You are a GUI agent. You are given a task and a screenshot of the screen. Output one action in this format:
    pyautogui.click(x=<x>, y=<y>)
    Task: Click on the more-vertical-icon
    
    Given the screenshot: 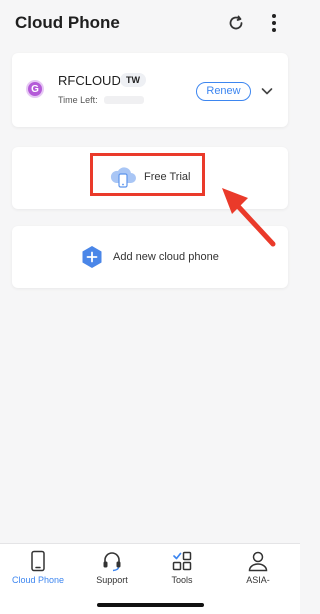 What is the action you would take?
    pyautogui.click(x=274, y=23)
    